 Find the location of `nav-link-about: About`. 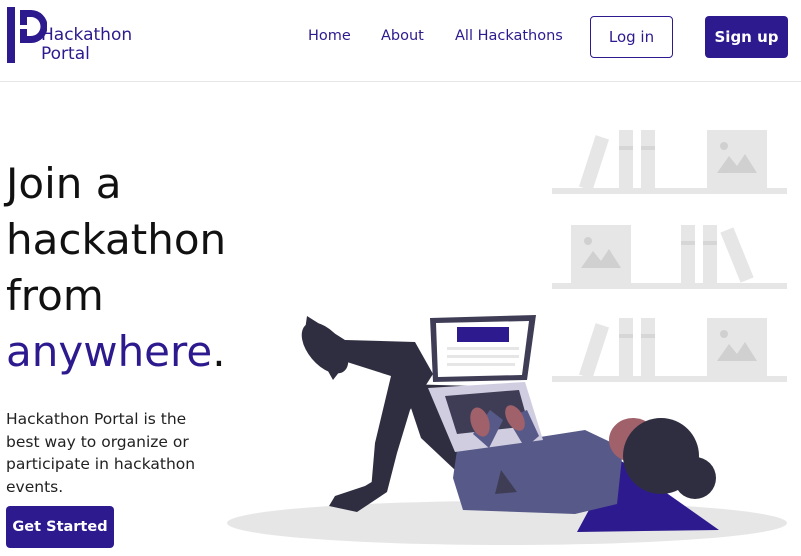

nav-link-about: About is located at coordinates (402, 36).